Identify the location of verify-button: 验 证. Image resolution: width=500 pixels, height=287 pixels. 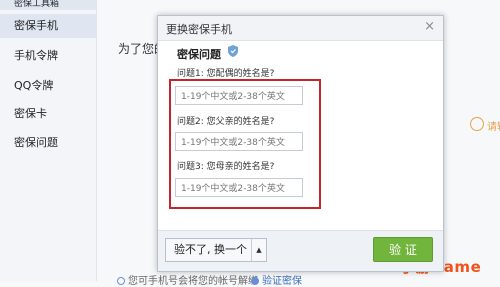
(403, 249).